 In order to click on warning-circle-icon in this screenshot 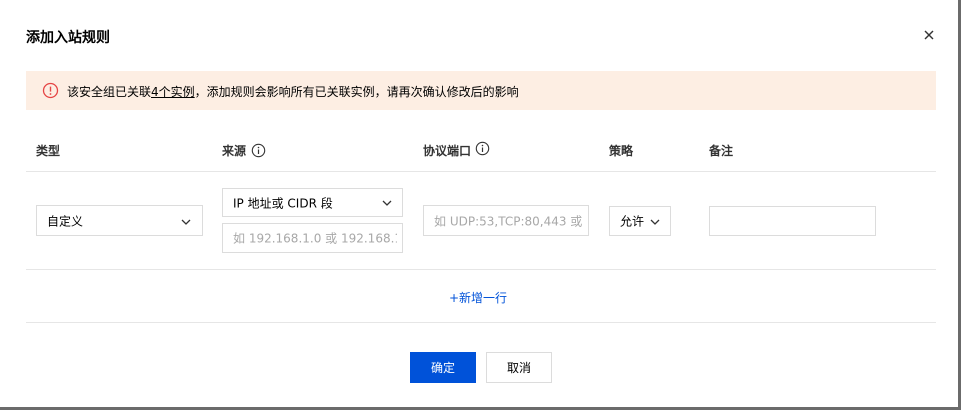, I will do `click(50, 90)`.